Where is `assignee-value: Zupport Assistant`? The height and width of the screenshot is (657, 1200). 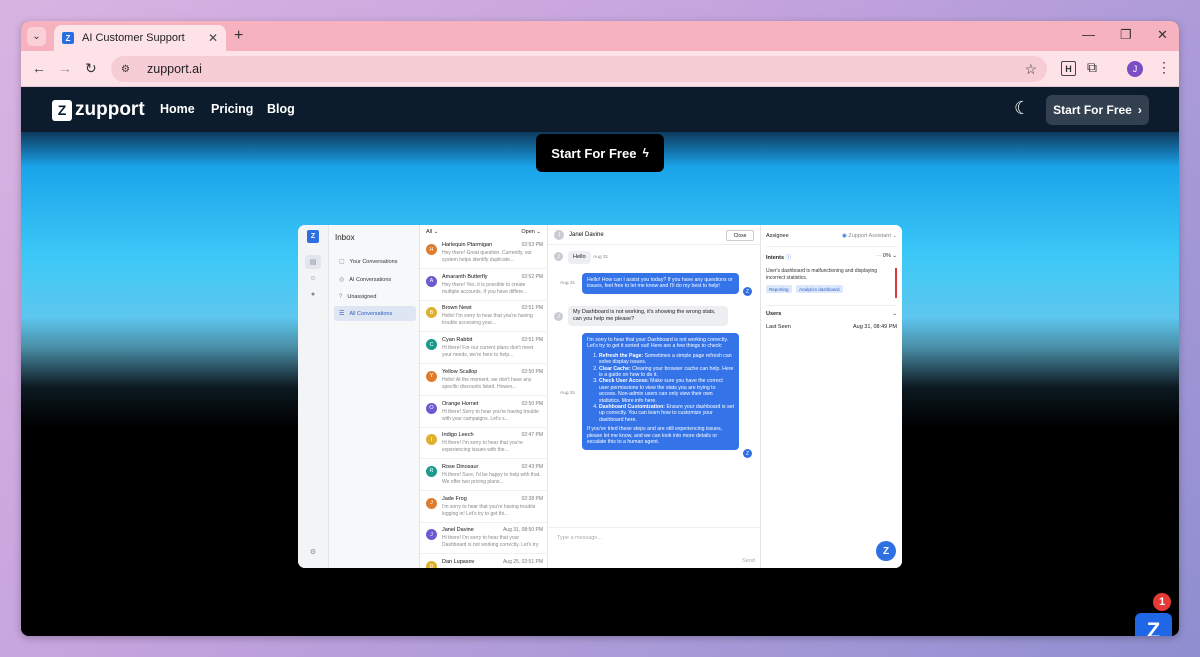 assignee-value: Zupport Assistant is located at coordinates (869, 236).